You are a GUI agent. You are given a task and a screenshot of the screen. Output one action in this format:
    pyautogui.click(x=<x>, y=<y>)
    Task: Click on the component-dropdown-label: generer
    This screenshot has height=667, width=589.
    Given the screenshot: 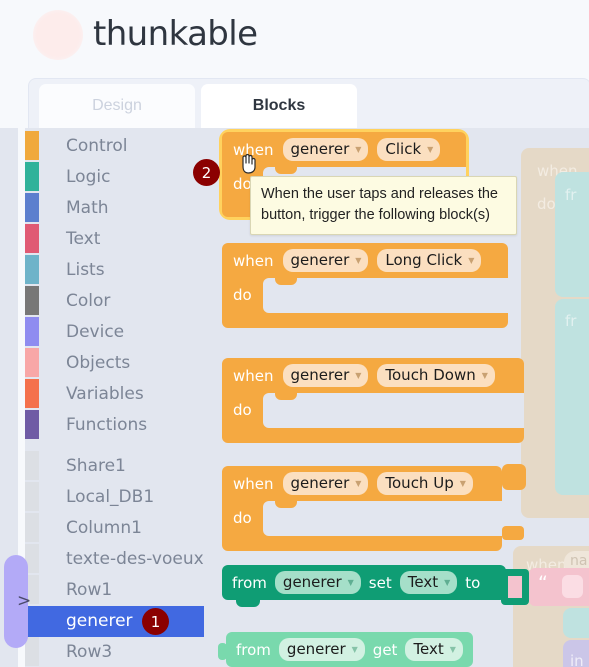 What is the action you would take?
    pyautogui.click(x=320, y=483)
    